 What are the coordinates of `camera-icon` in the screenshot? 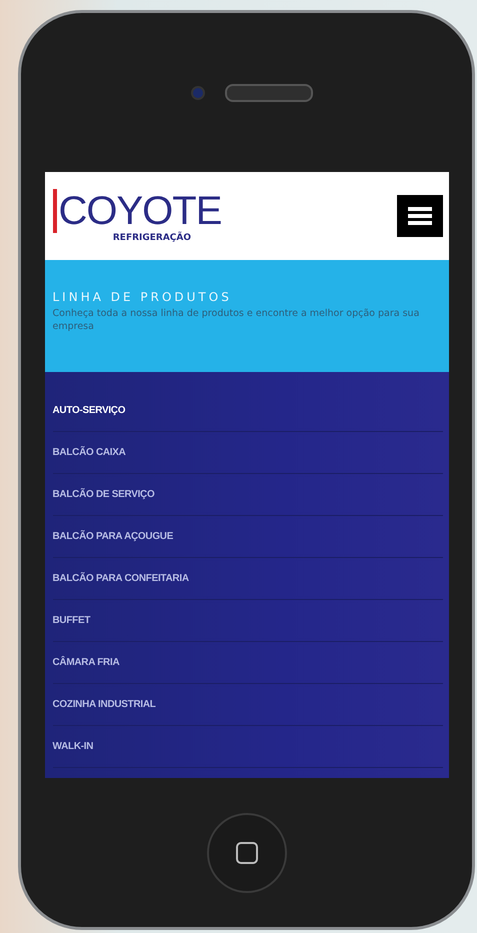 It's located at (197, 93).